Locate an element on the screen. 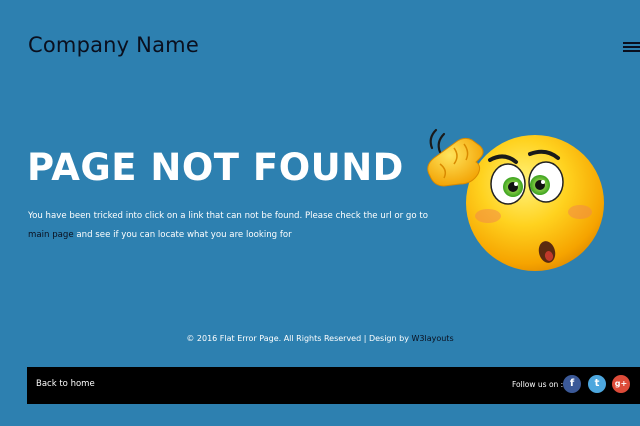  back-to-home-link: Back to home is located at coordinates (65, 384).